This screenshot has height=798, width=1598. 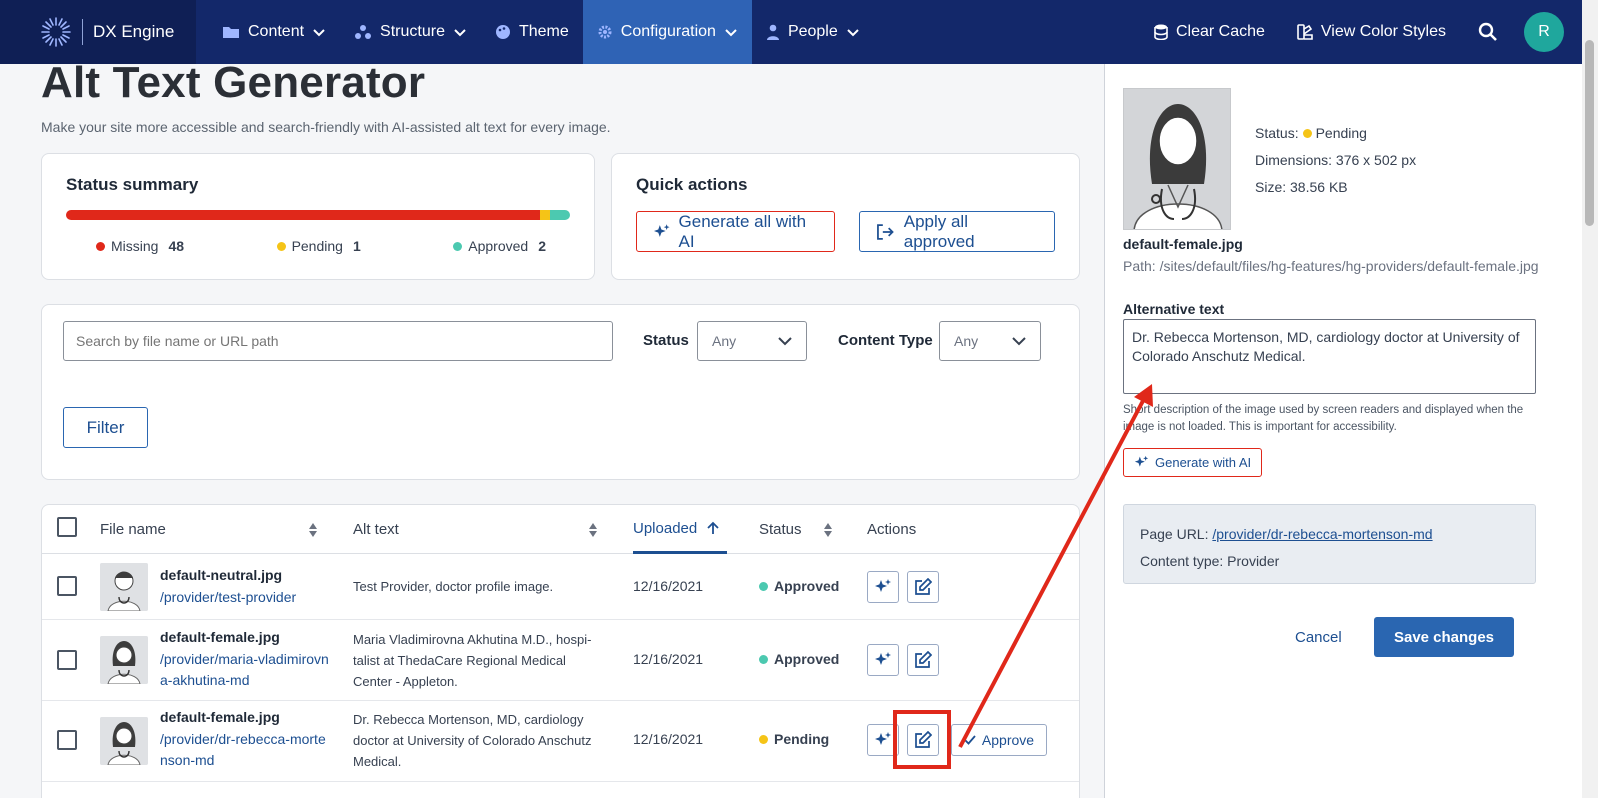 What do you see at coordinates (1220, 31) in the screenshot?
I see `clear-cache-label: Clear Cache` at bounding box center [1220, 31].